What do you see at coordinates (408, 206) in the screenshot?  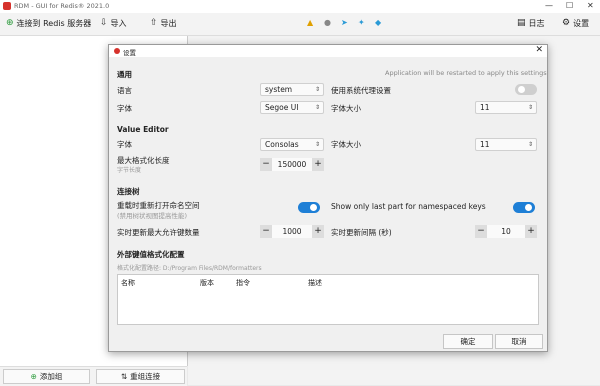 I see `ns-last-part-label: Show only last part for namespaced keys` at bounding box center [408, 206].